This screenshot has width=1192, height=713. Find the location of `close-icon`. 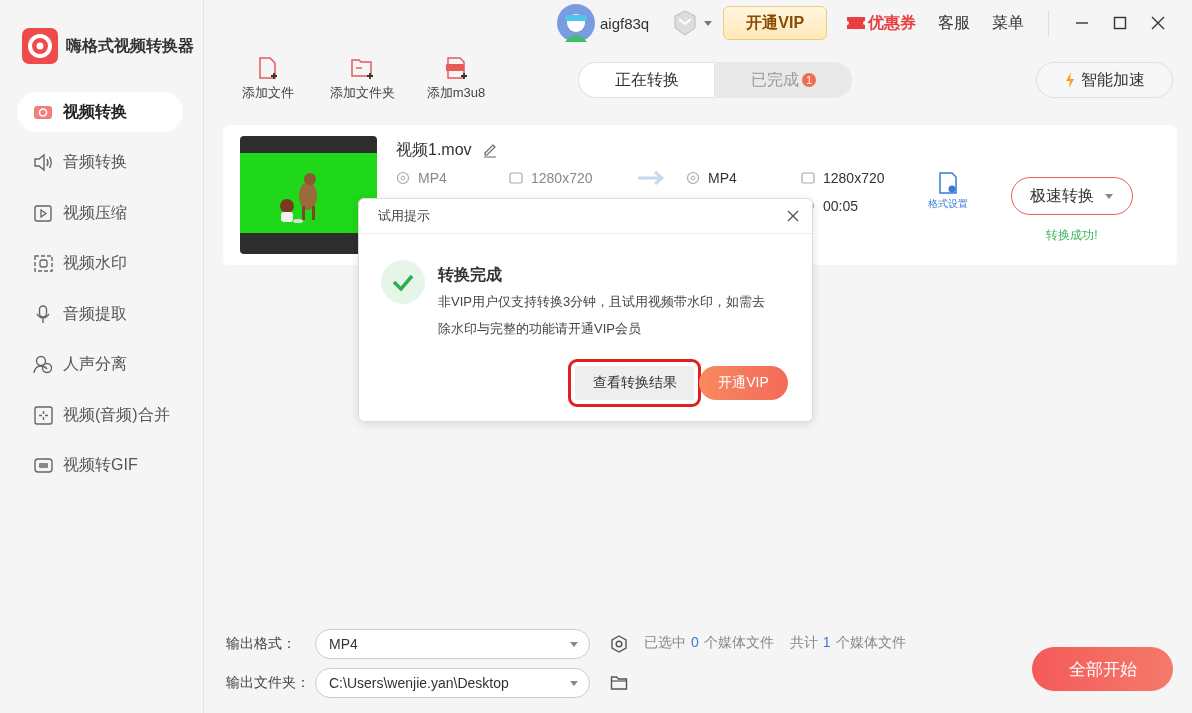

close-icon is located at coordinates (793, 216).